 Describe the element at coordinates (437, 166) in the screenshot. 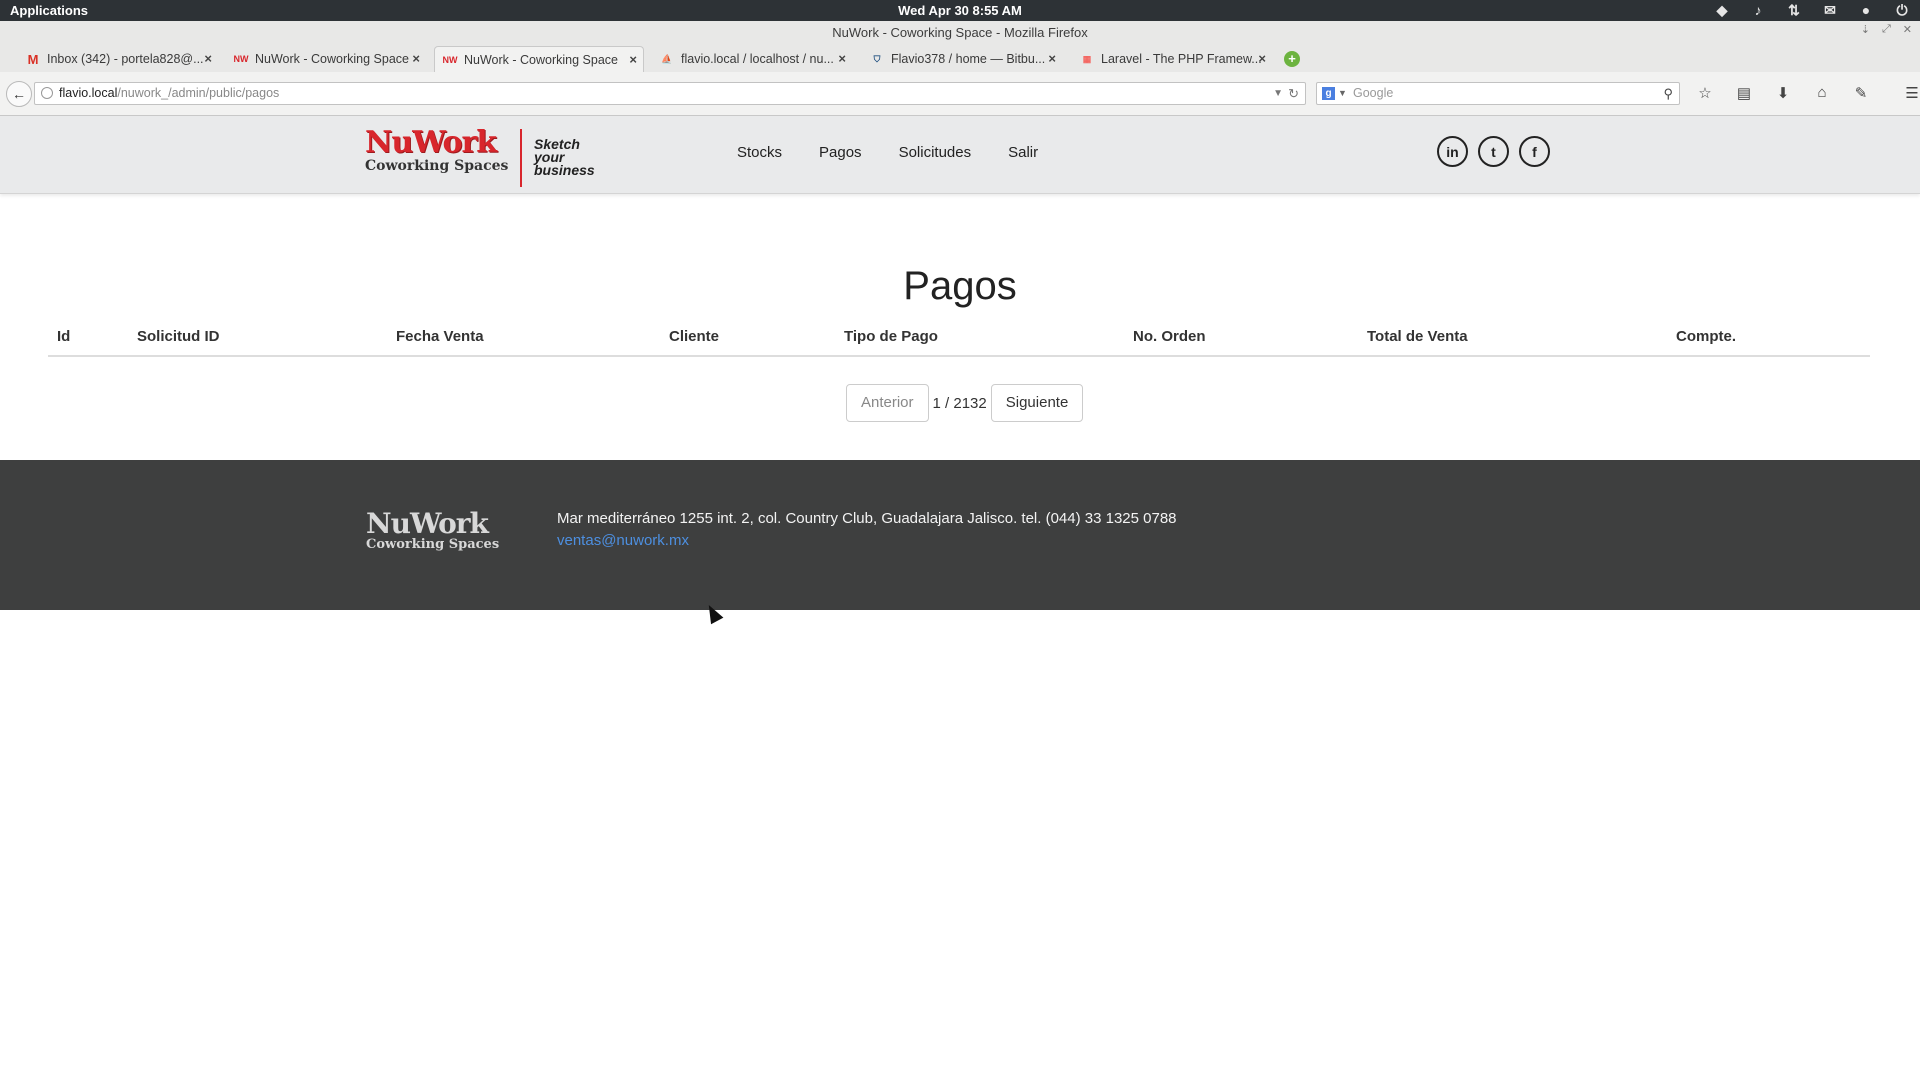

I see `logo-subtitle: Coworking Spaces` at that location.